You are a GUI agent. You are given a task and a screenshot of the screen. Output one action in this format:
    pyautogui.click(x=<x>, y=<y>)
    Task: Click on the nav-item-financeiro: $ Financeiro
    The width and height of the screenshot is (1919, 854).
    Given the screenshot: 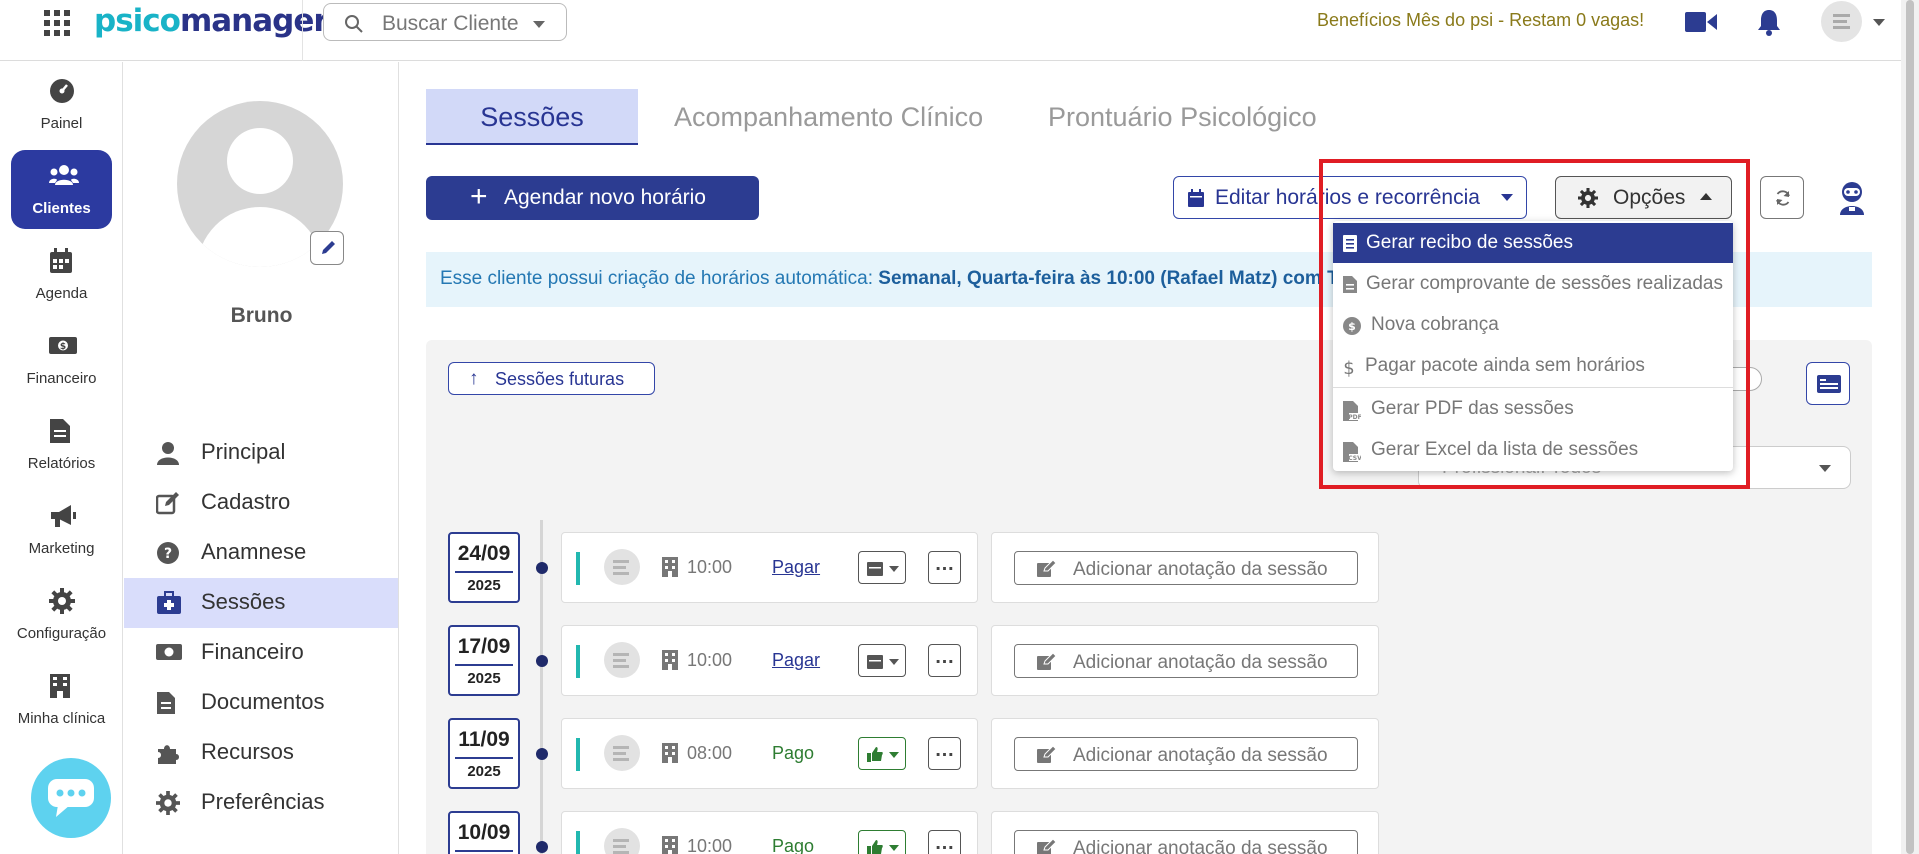 What is the action you would take?
    pyautogui.click(x=61, y=359)
    